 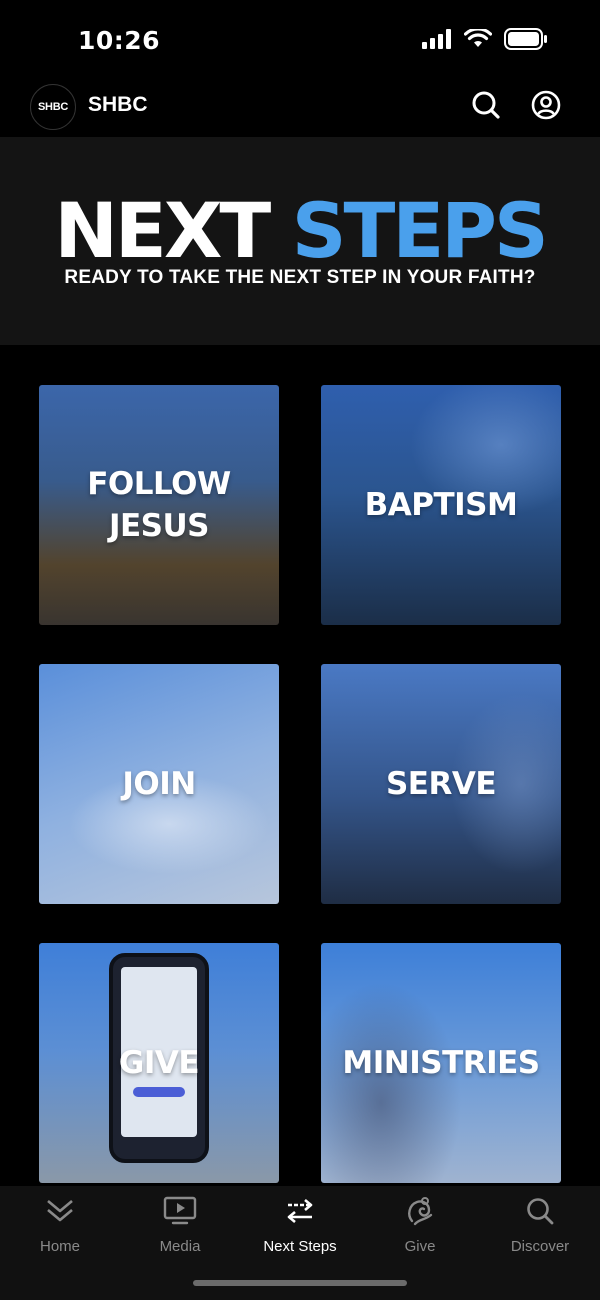 I want to click on app-title: SHBC, so click(x=118, y=104).